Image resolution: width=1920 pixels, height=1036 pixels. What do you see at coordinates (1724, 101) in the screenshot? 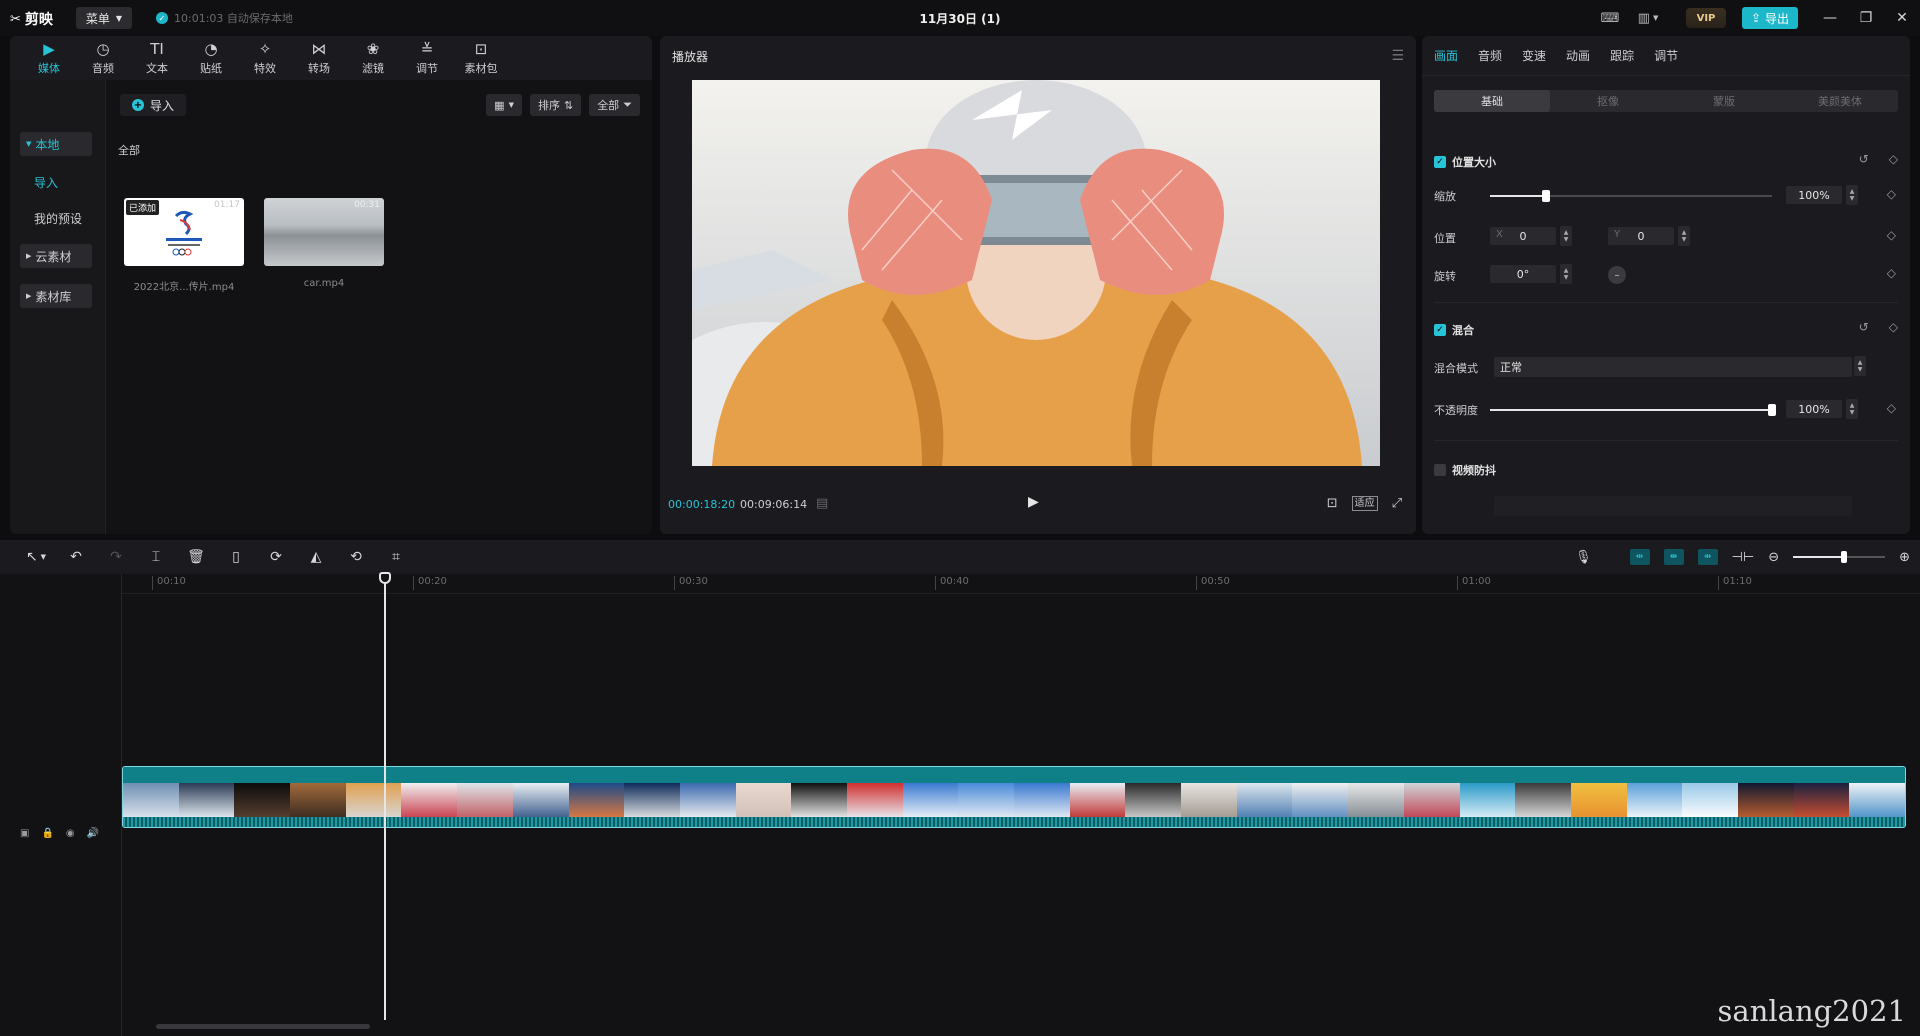
I see `subtab-mask: 蒙版` at bounding box center [1724, 101].